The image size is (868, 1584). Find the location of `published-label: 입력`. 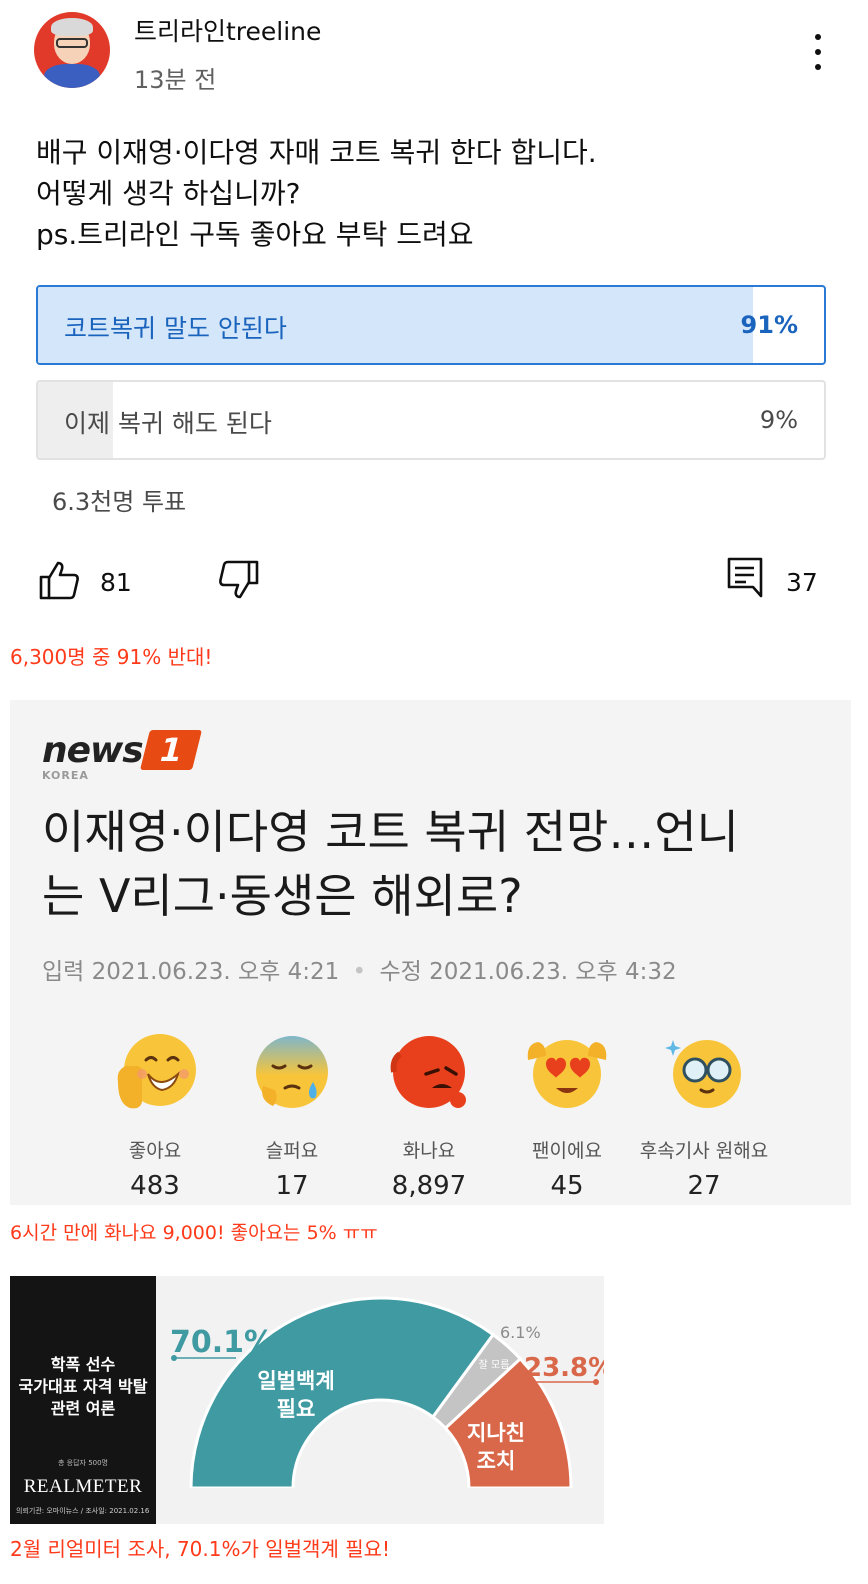

published-label: 입력 is located at coordinates (63, 972).